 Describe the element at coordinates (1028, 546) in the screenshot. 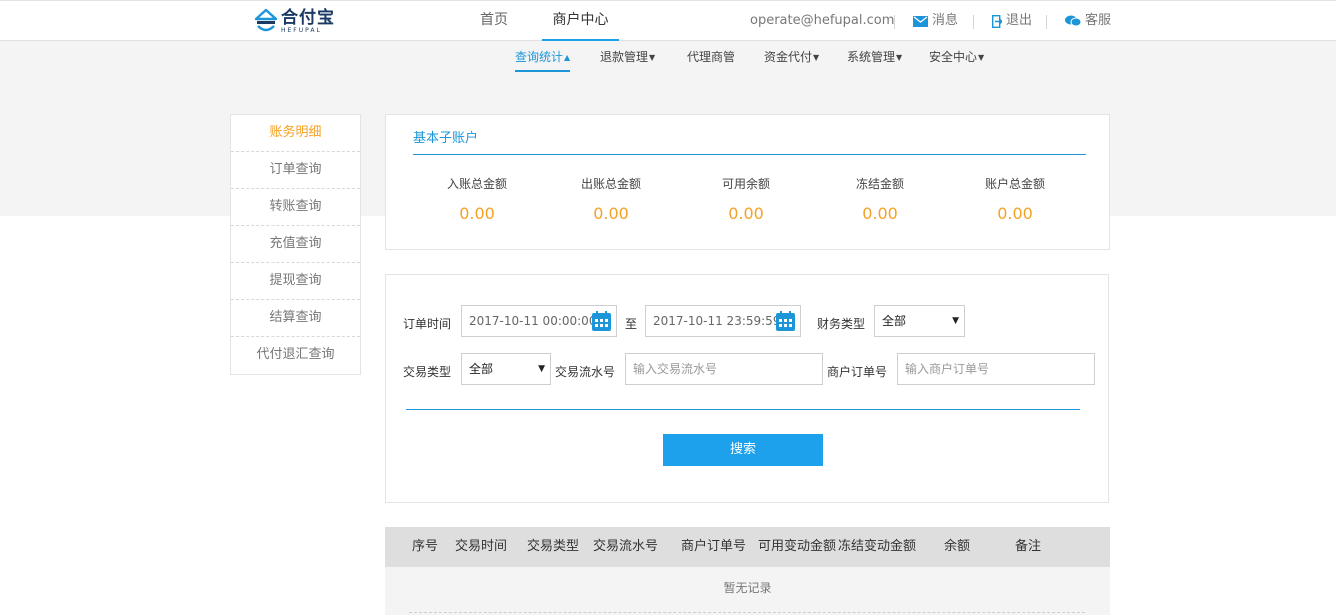

I see `column-header: 备注` at that location.